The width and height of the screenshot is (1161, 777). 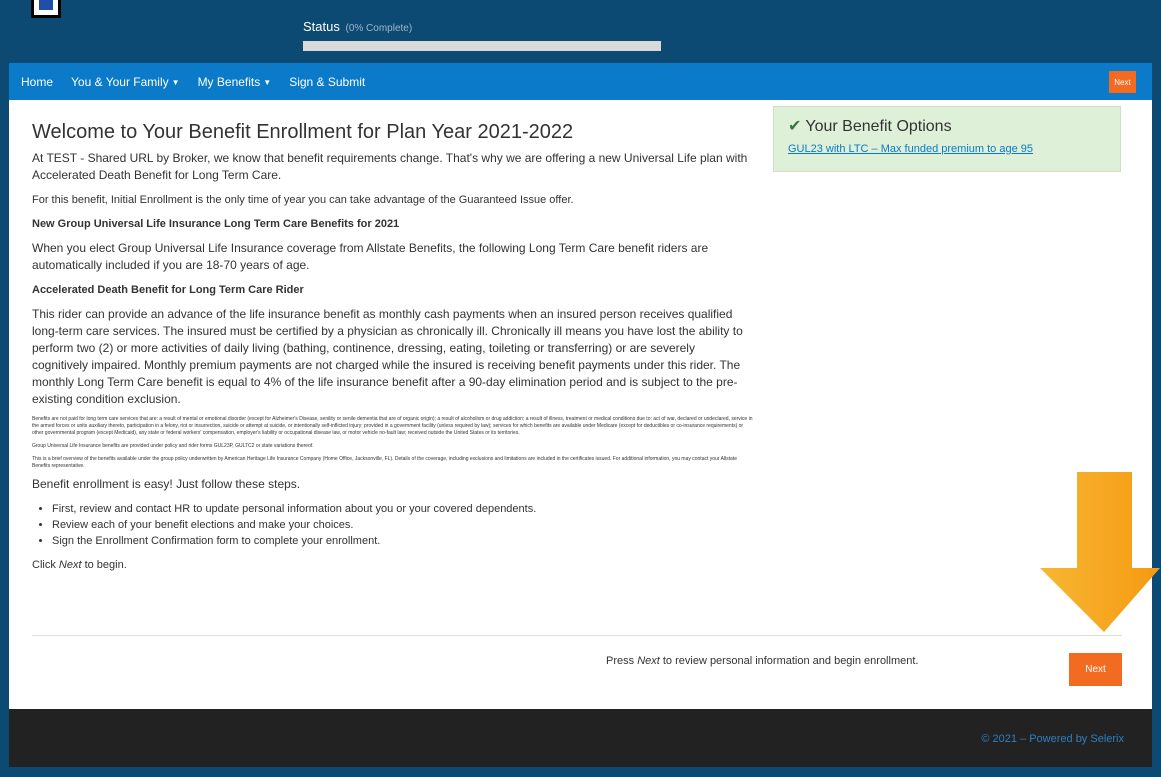 What do you see at coordinates (577, 635) in the screenshot?
I see `divider` at bounding box center [577, 635].